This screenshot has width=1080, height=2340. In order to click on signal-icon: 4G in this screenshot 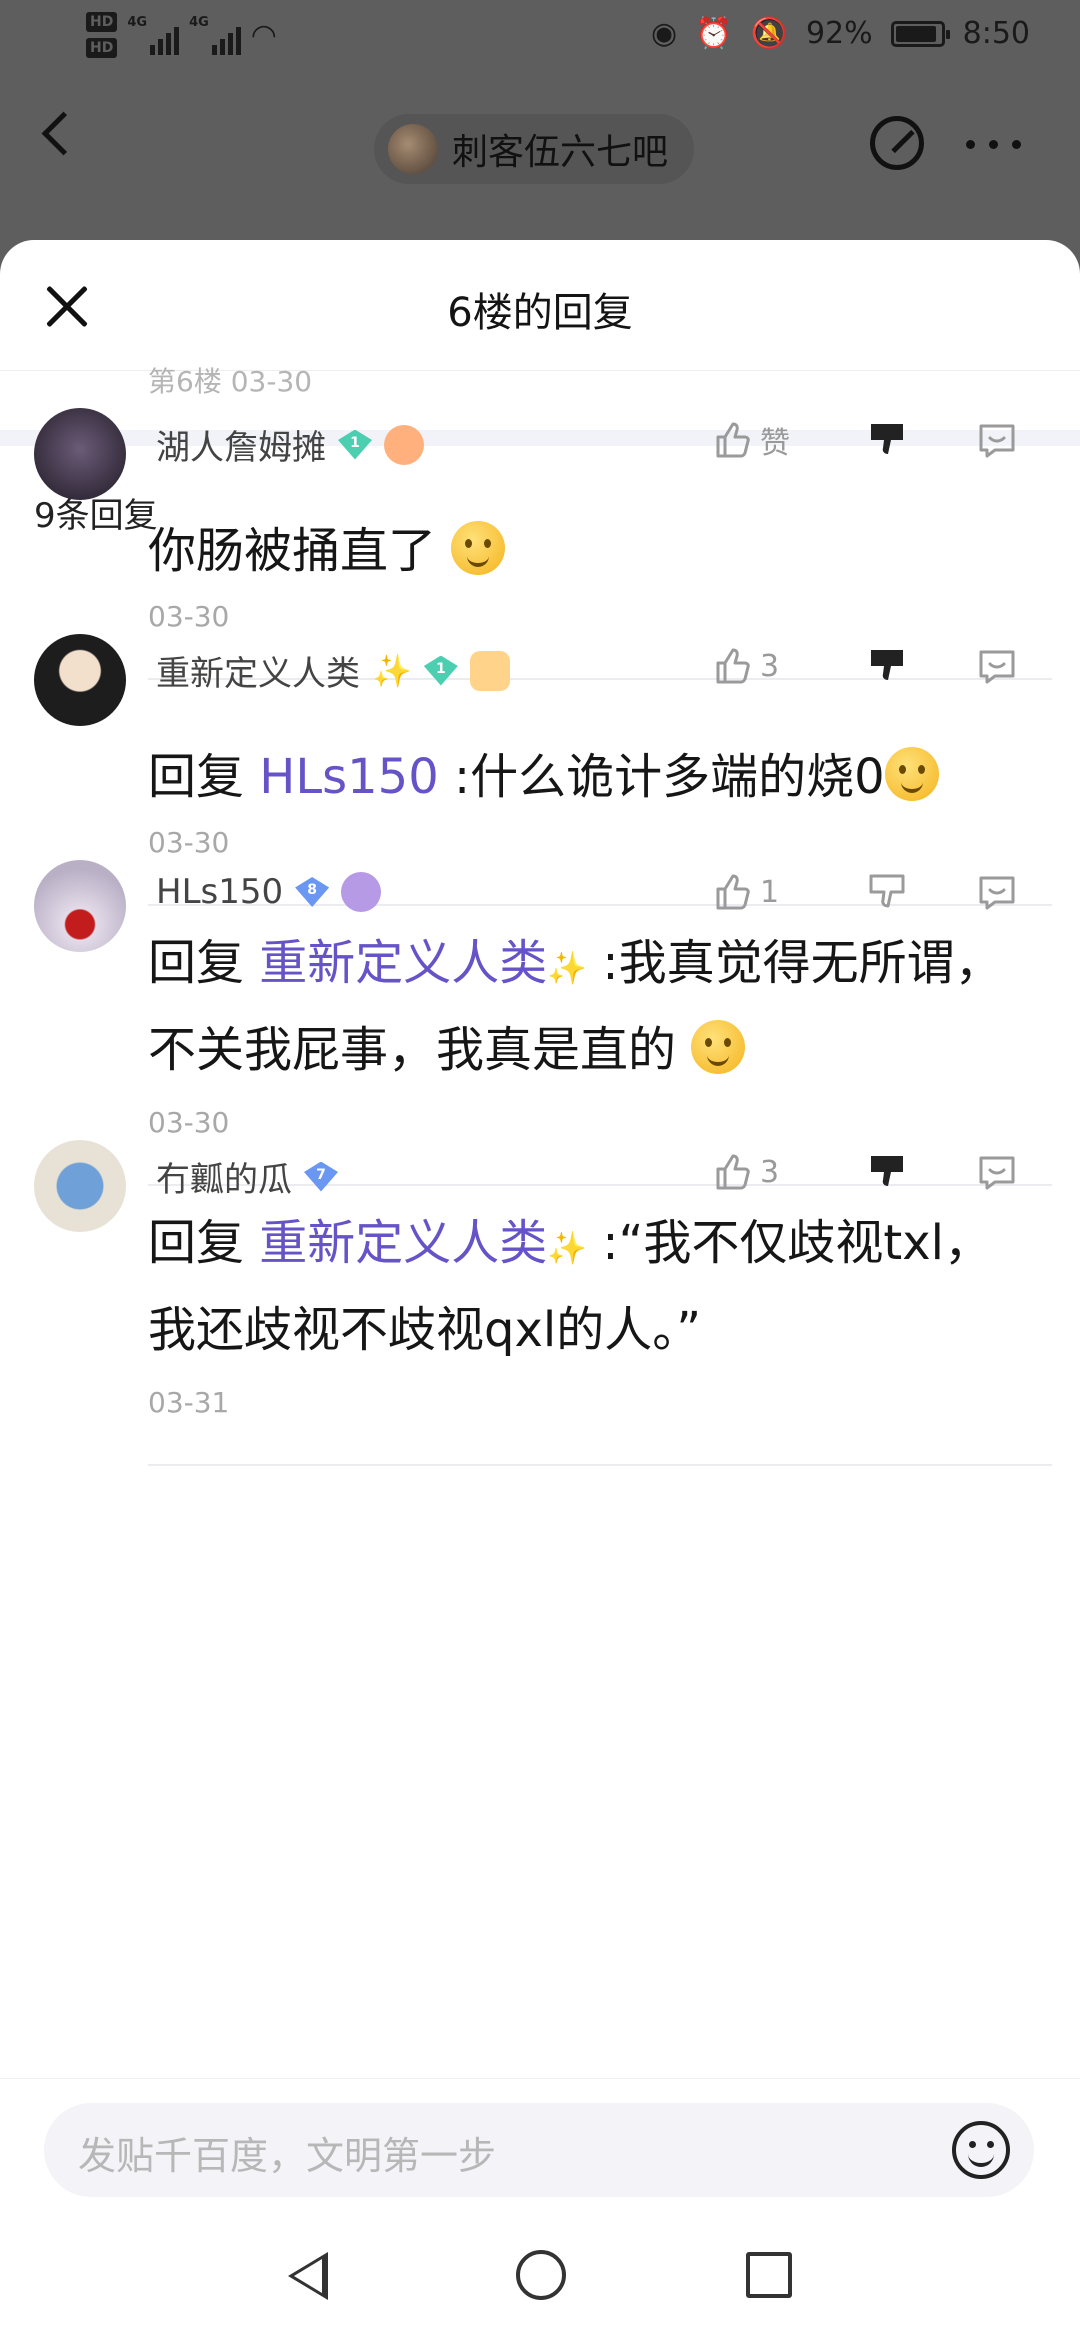, I will do `click(153, 35)`.